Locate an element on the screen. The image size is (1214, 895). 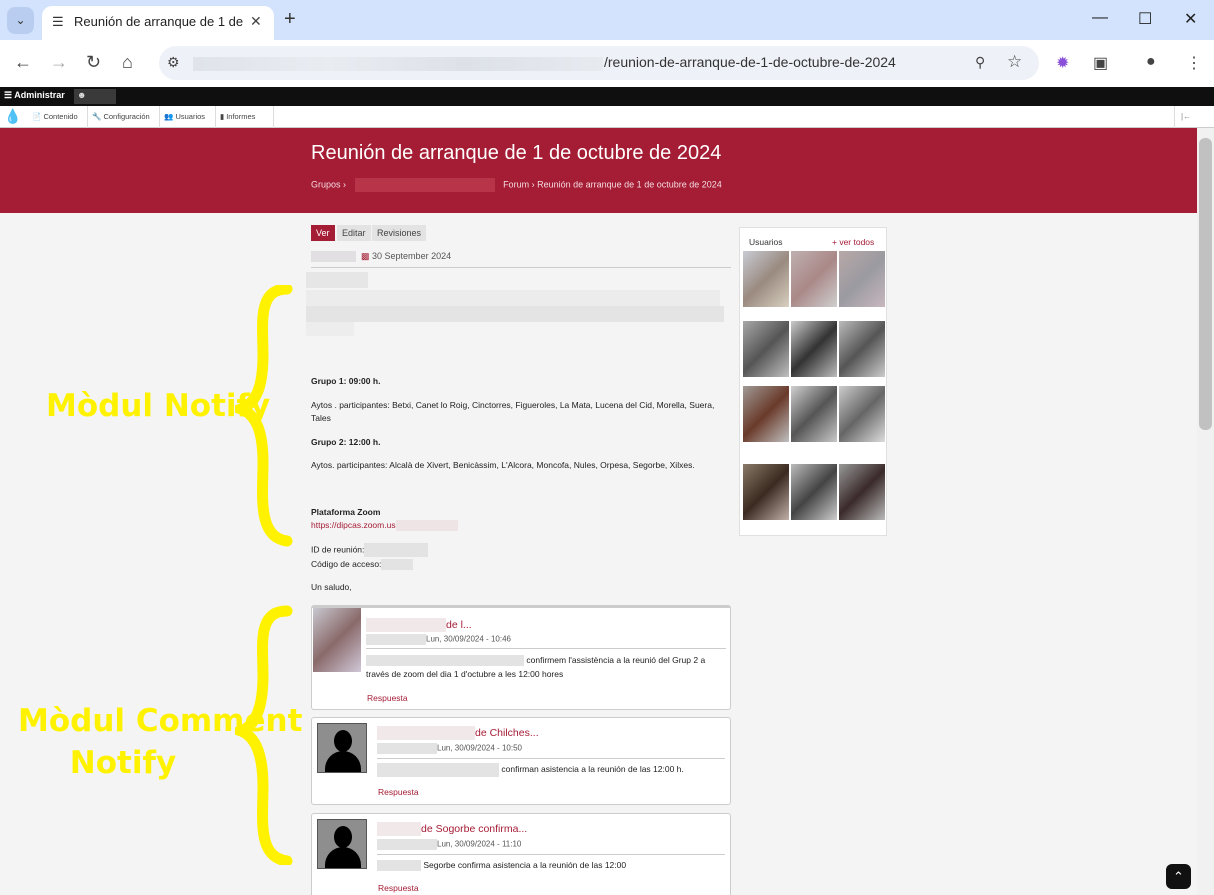
reload-icon: ↻ is located at coordinates (93, 62).